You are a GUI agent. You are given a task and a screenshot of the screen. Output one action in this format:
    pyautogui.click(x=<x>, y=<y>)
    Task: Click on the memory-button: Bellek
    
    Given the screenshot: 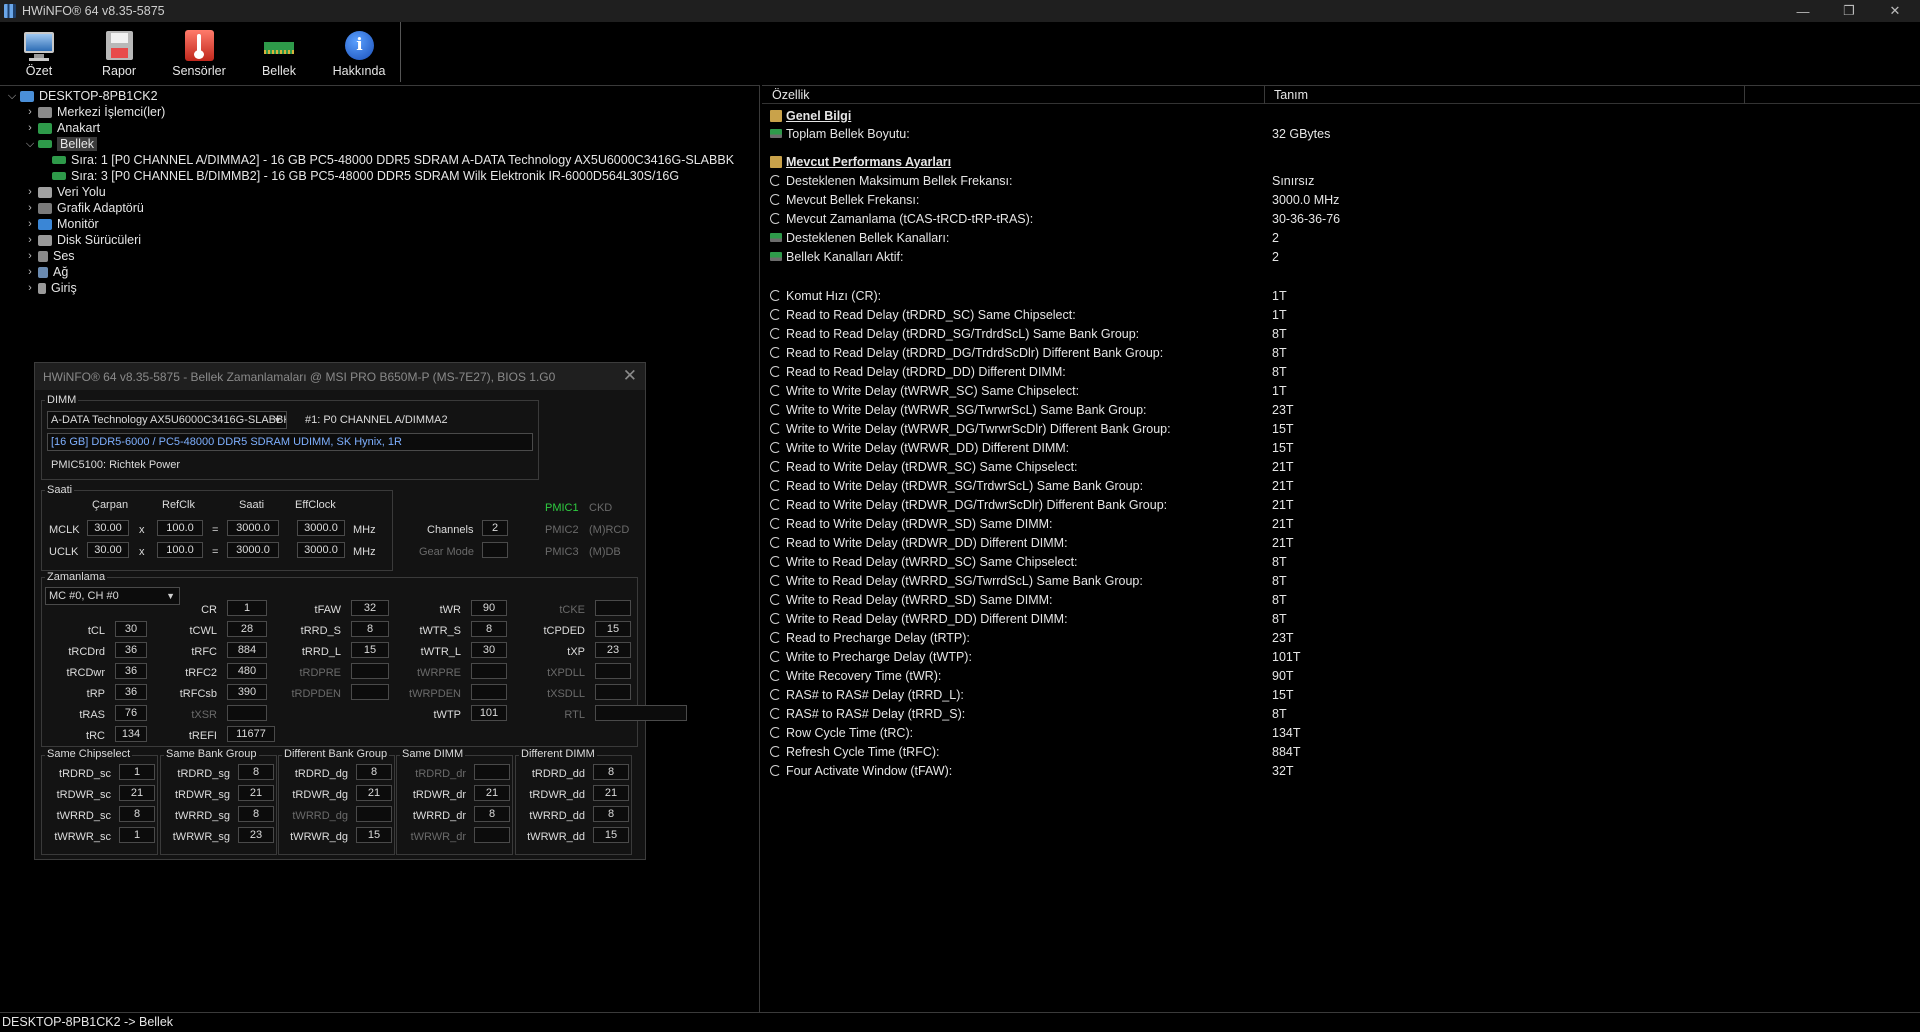 What is the action you would take?
    pyautogui.click(x=279, y=57)
    